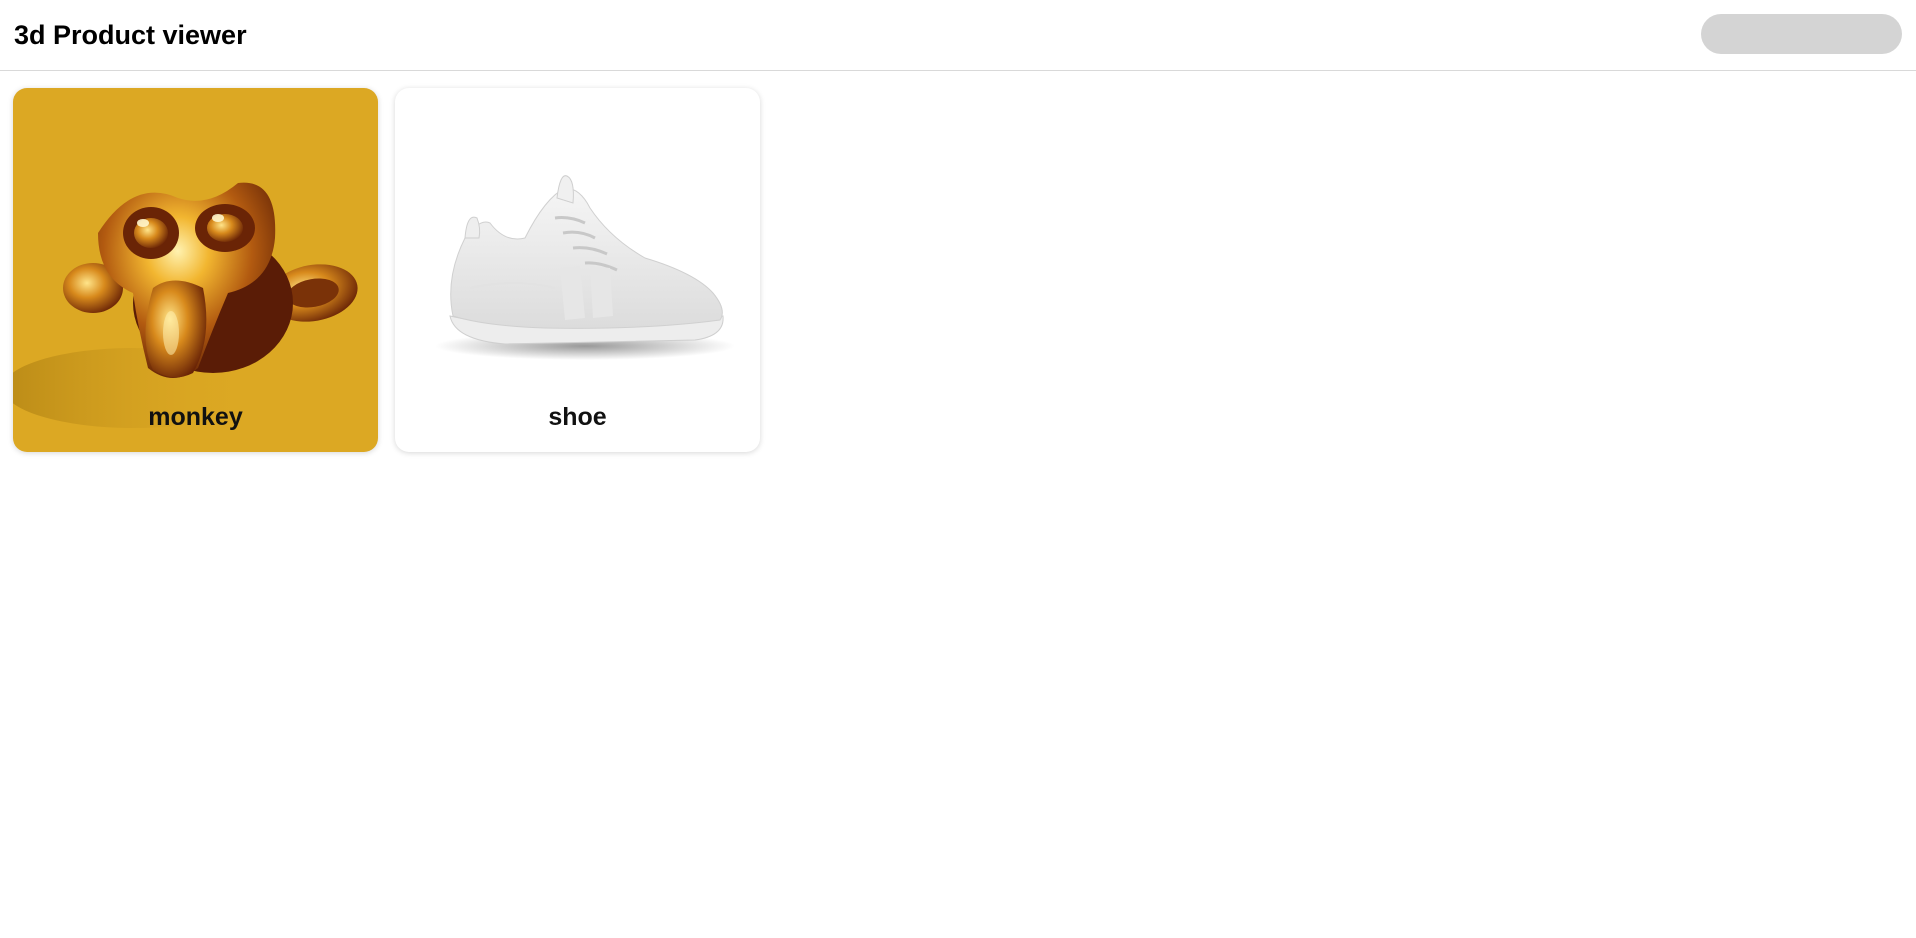  What do you see at coordinates (958, 35) in the screenshot?
I see `app-header: 3d Product viewer` at bounding box center [958, 35].